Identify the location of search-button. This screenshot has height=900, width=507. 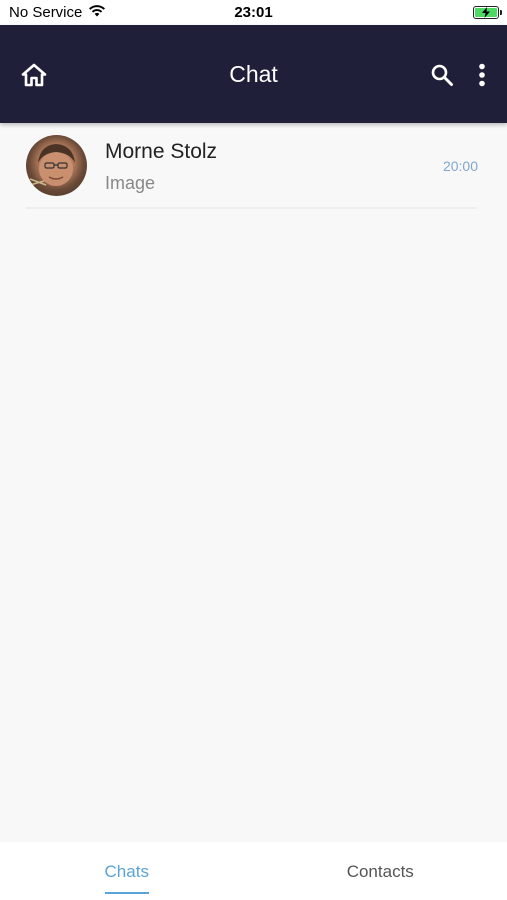
(442, 75).